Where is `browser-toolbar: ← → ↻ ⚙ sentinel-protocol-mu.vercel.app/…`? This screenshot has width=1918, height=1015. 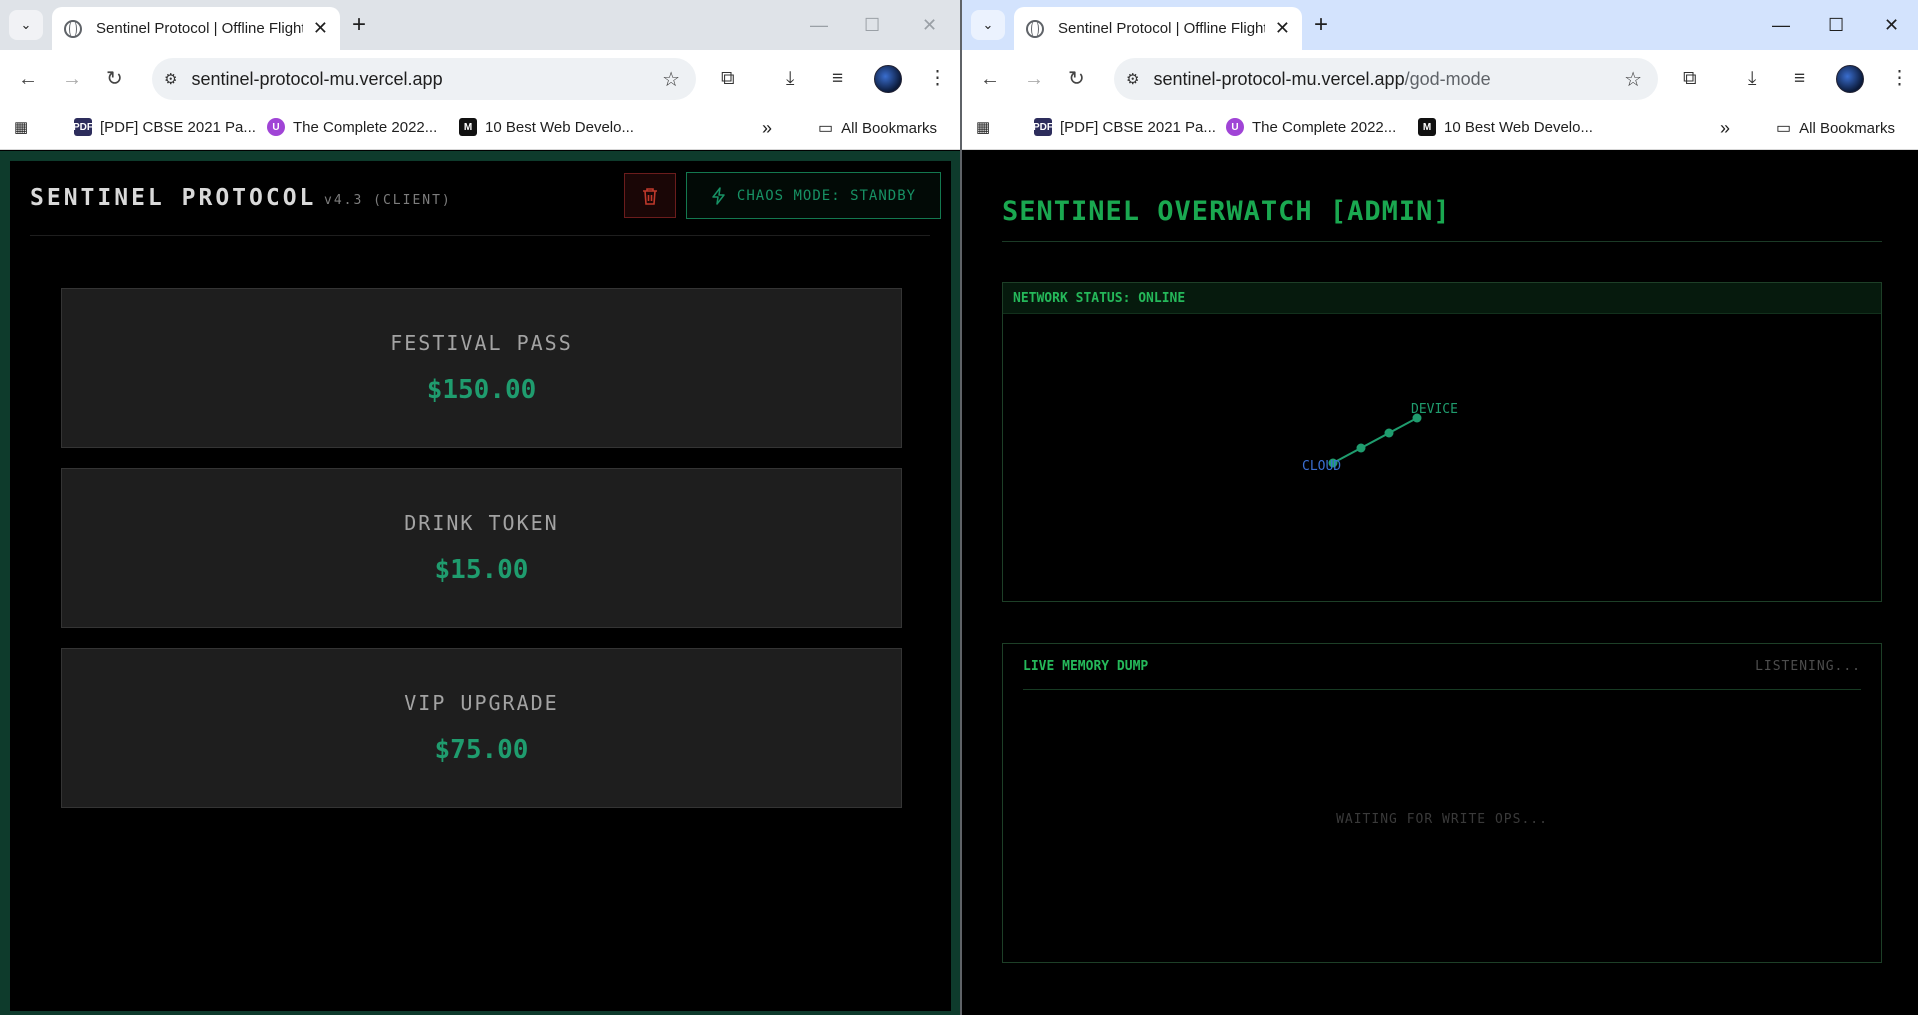
browser-toolbar: ← → ↻ ⚙ sentinel-protocol-mu.vercel.app/… is located at coordinates (1440, 79).